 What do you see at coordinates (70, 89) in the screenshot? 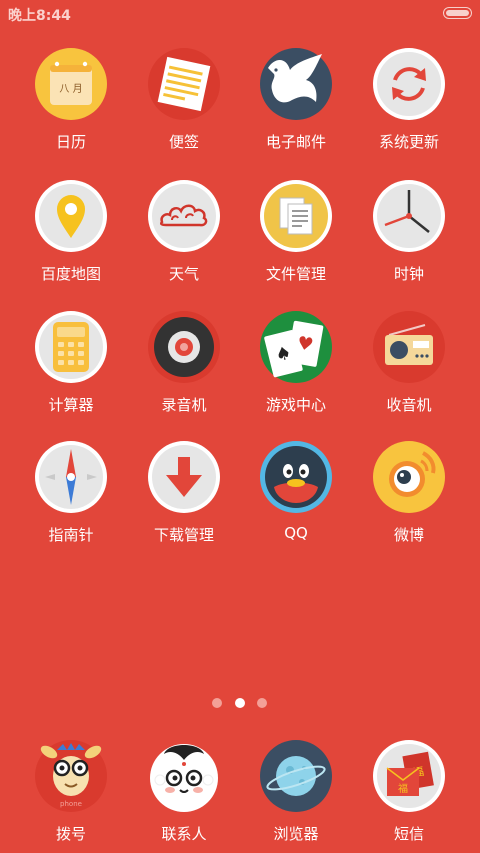
I see `svg-text: 八 月` at bounding box center [70, 89].